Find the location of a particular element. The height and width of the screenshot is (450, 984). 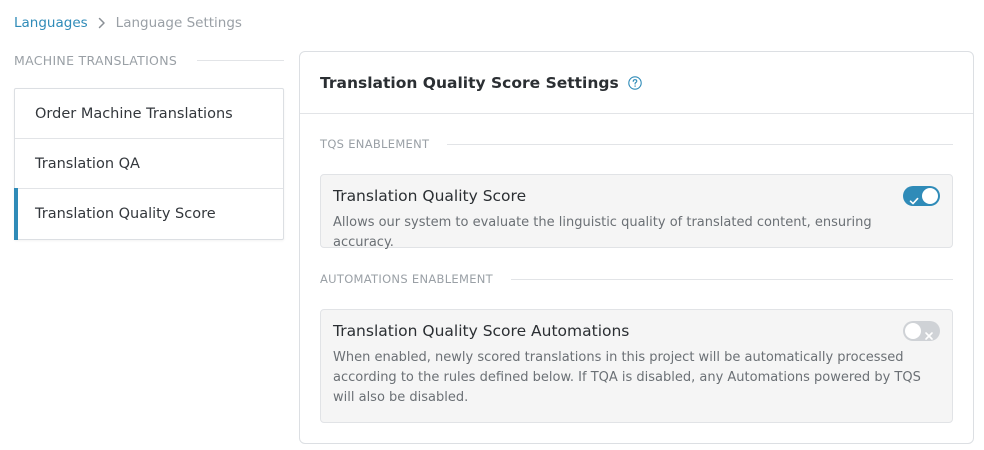

sidebar-section-header: MACHINE TRANSLATIONS is located at coordinates (149, 60).